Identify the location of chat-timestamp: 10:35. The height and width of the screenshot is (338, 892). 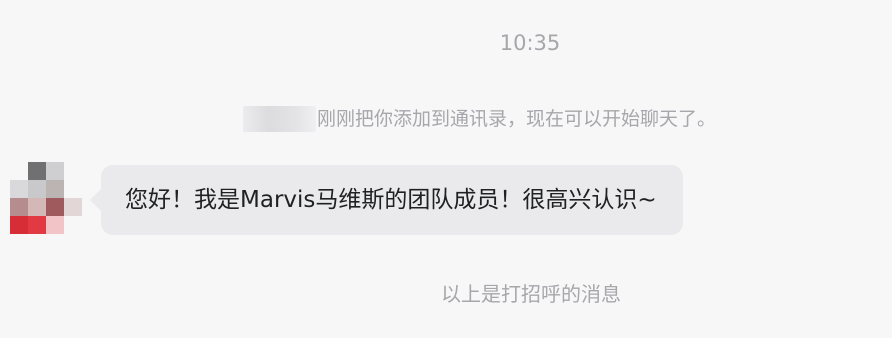
(530, 43).